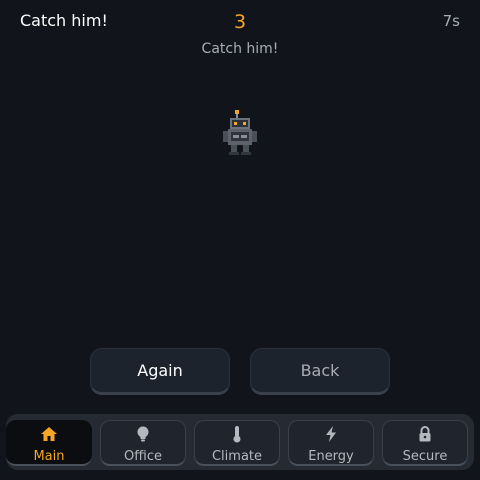  Describe the element at coordinates (237, 456) in the screenshot. I see `nav-label: Climate` at that location.